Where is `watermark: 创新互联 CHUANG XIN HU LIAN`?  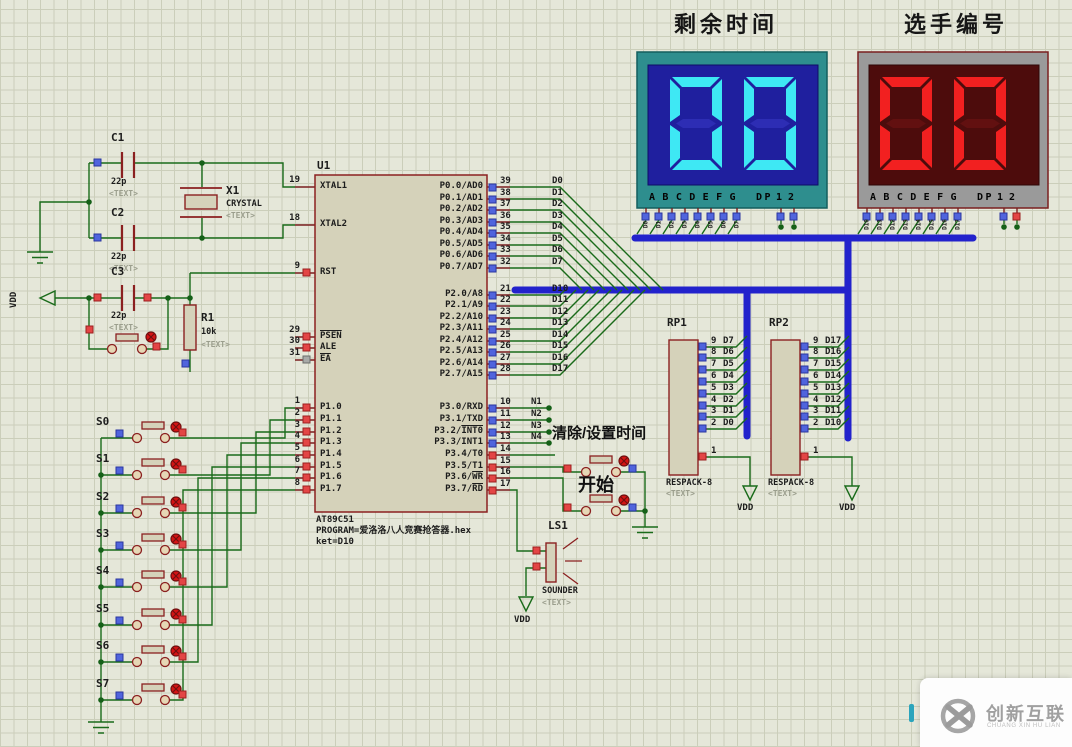
watermark: 创新互联 CHUANG XIN HU LIAN is located at coordinates (996, 712).